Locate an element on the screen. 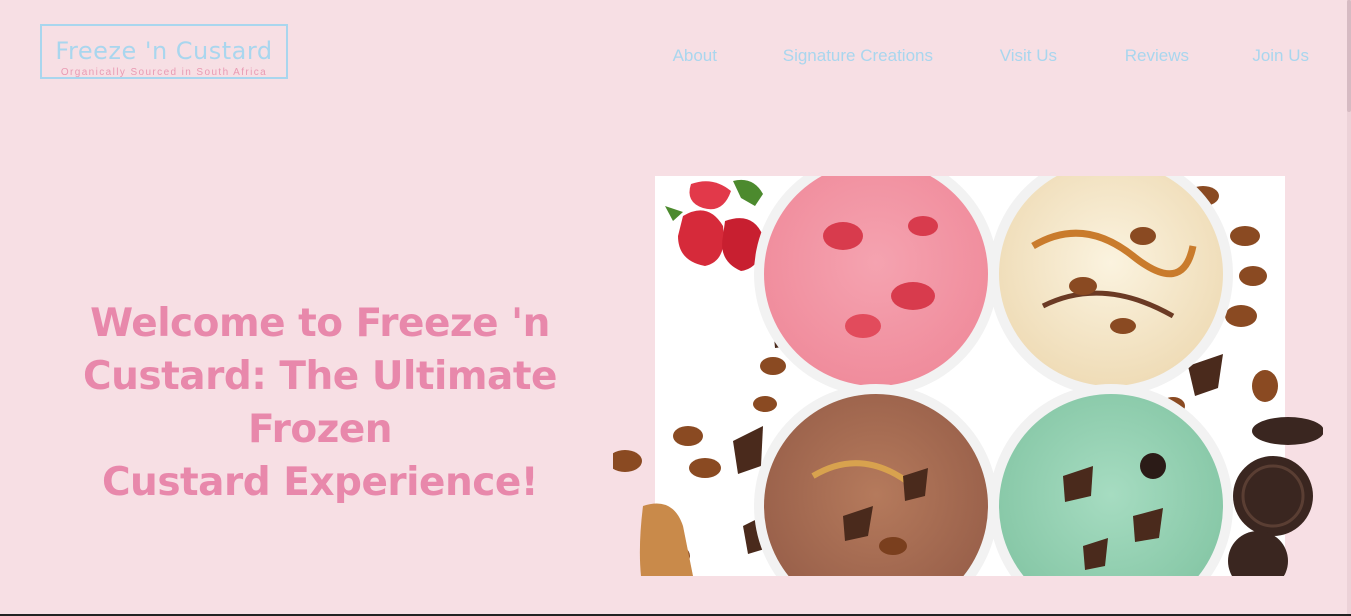 This screenshot has height=616, width=1351. logo-title: Freeze 'n Custard is located at coordinates (164, 51).